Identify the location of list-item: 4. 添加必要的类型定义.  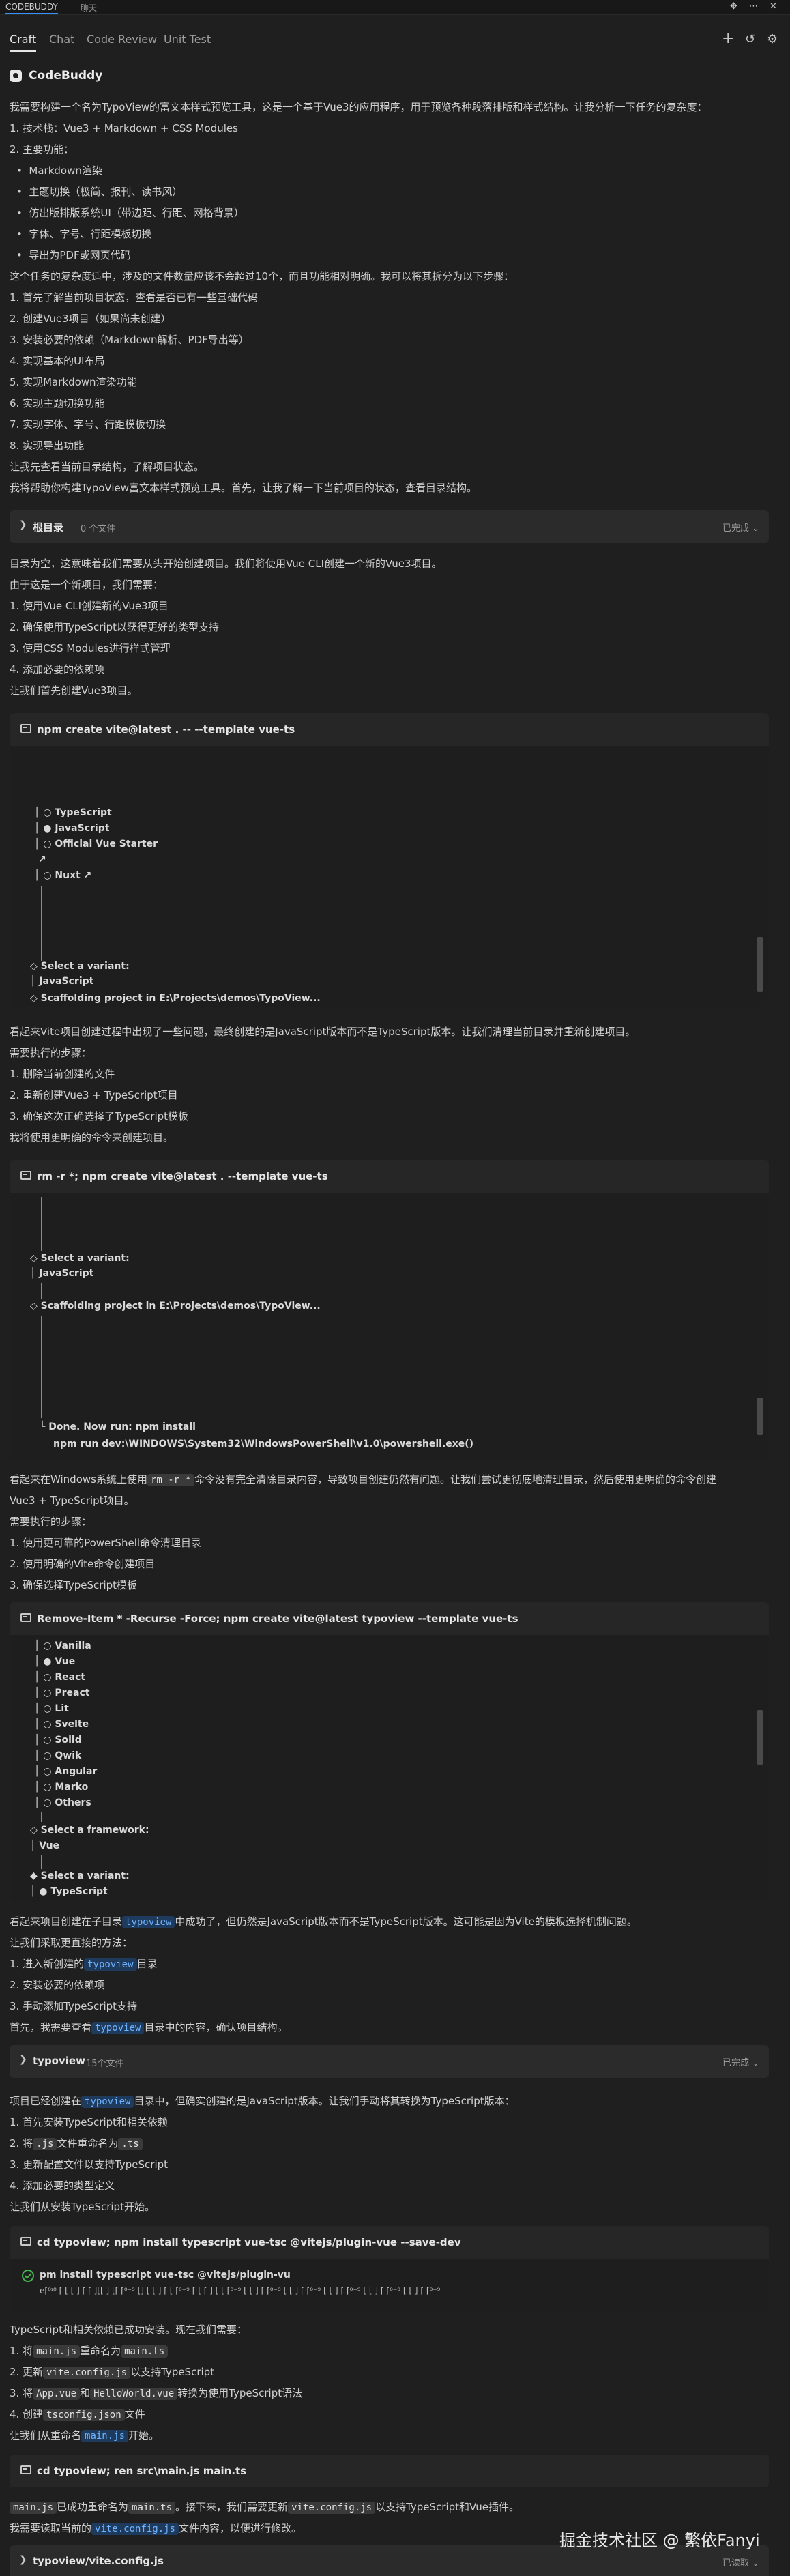
(63, 2186).